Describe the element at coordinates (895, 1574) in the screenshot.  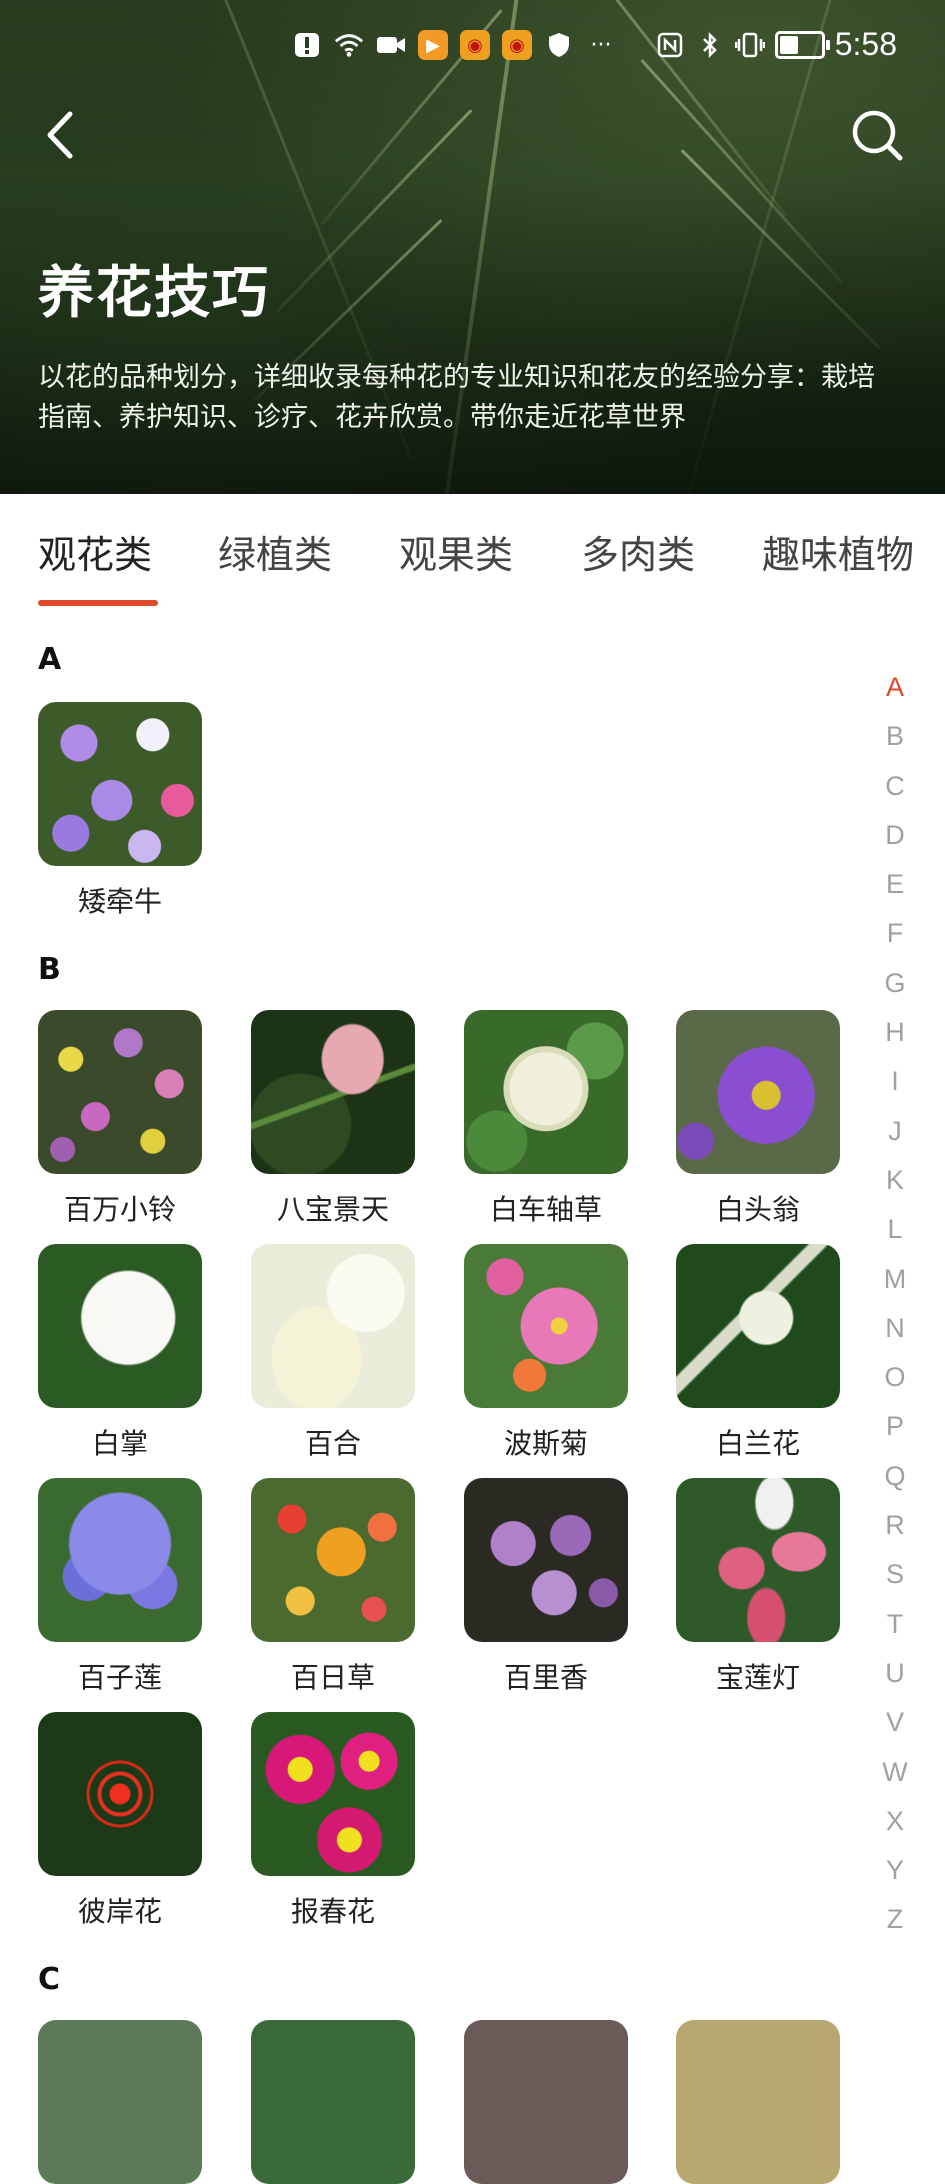
I see `alphabet-letter-s: S` at that location.